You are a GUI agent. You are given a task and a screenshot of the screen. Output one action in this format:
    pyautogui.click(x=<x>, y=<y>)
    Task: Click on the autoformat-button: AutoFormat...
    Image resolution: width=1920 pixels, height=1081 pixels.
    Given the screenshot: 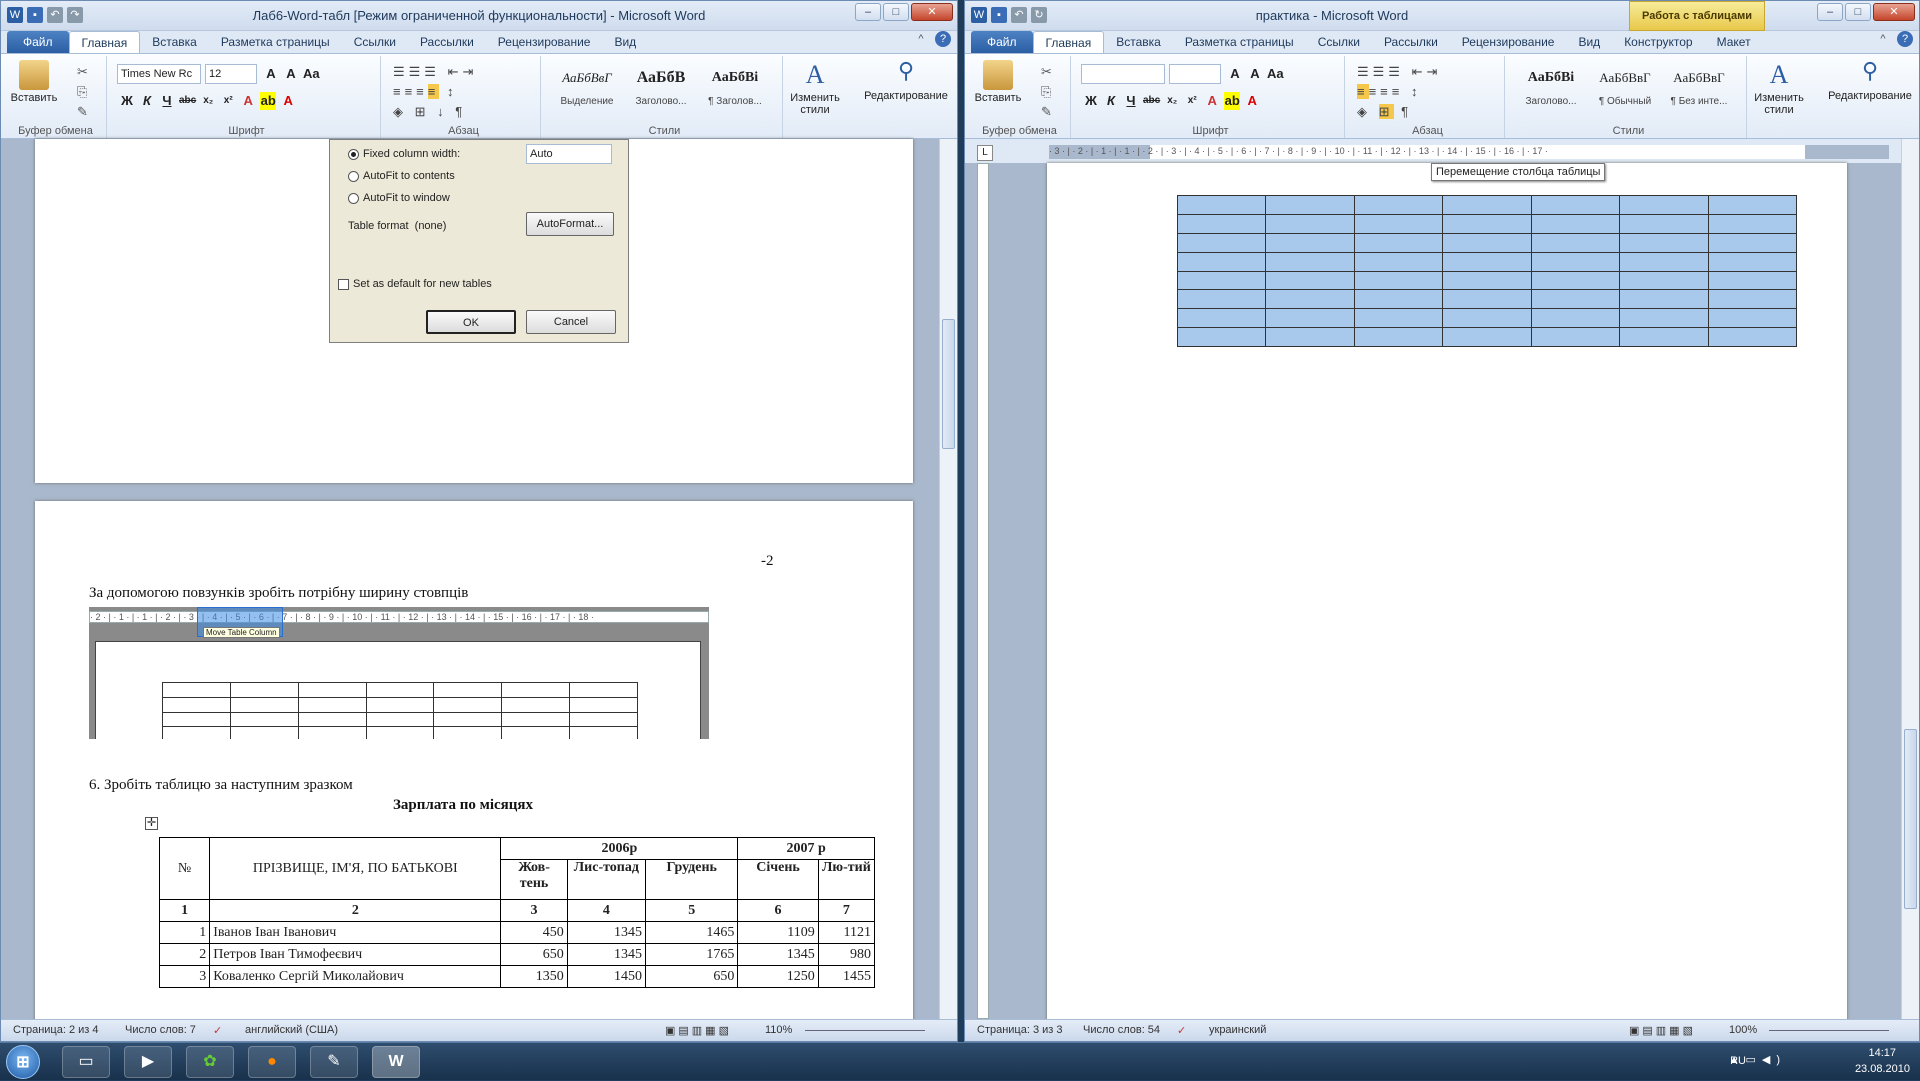 What is the action you would take?
    pyautogui.click(x=570, y=224)
    